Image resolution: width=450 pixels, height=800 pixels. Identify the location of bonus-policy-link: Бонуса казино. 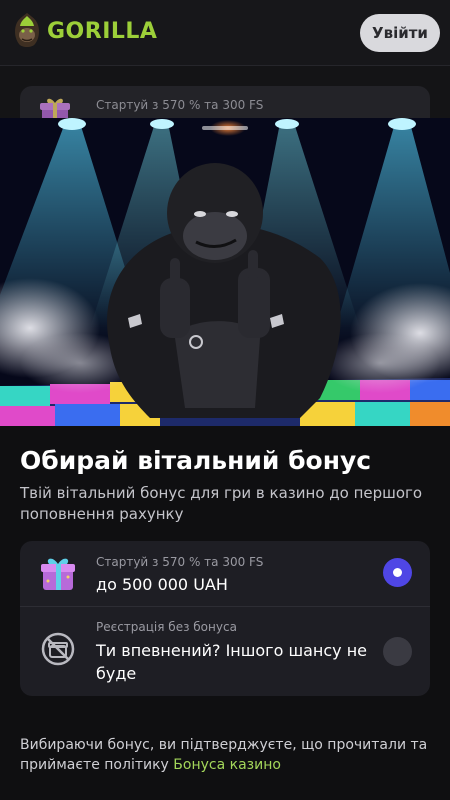
(227, 765).